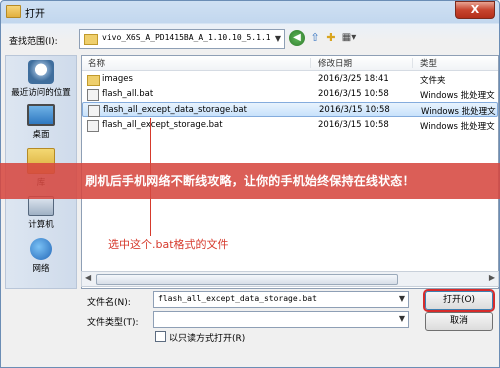  Describe the element at coordinates (162, 125) in the screenshot. I see `file-name: flash_all_except_storage.bat` at that location.